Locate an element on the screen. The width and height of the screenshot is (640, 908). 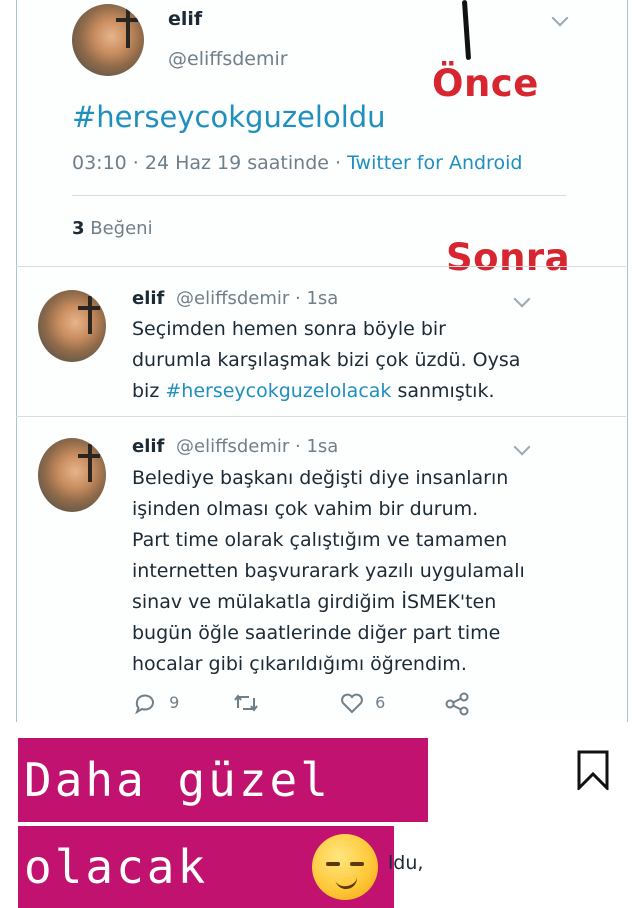
likes-label: Beğeni is located at coordinates (118, 228).